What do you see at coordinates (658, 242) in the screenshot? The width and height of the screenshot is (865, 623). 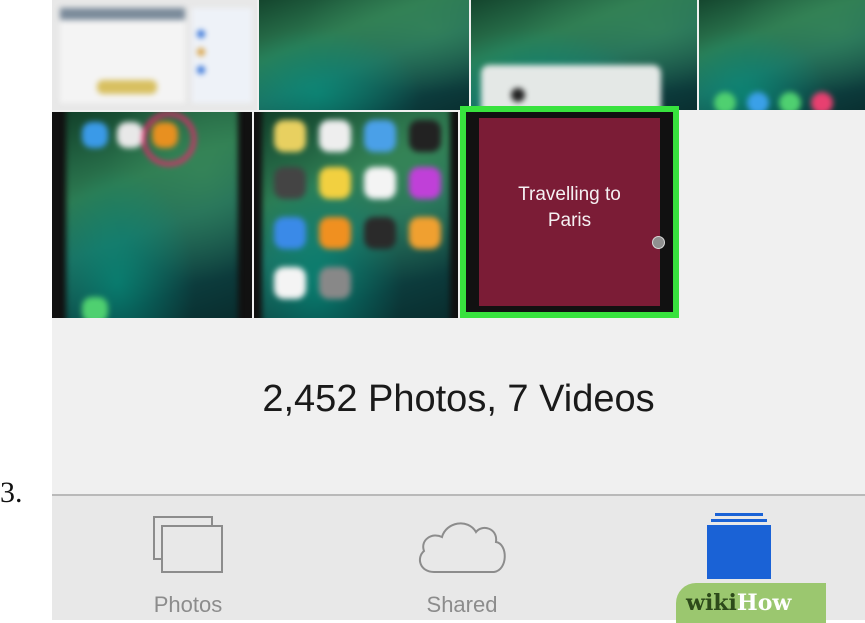 I see `touch-indicator-icon` at bounding box center [658, 242].